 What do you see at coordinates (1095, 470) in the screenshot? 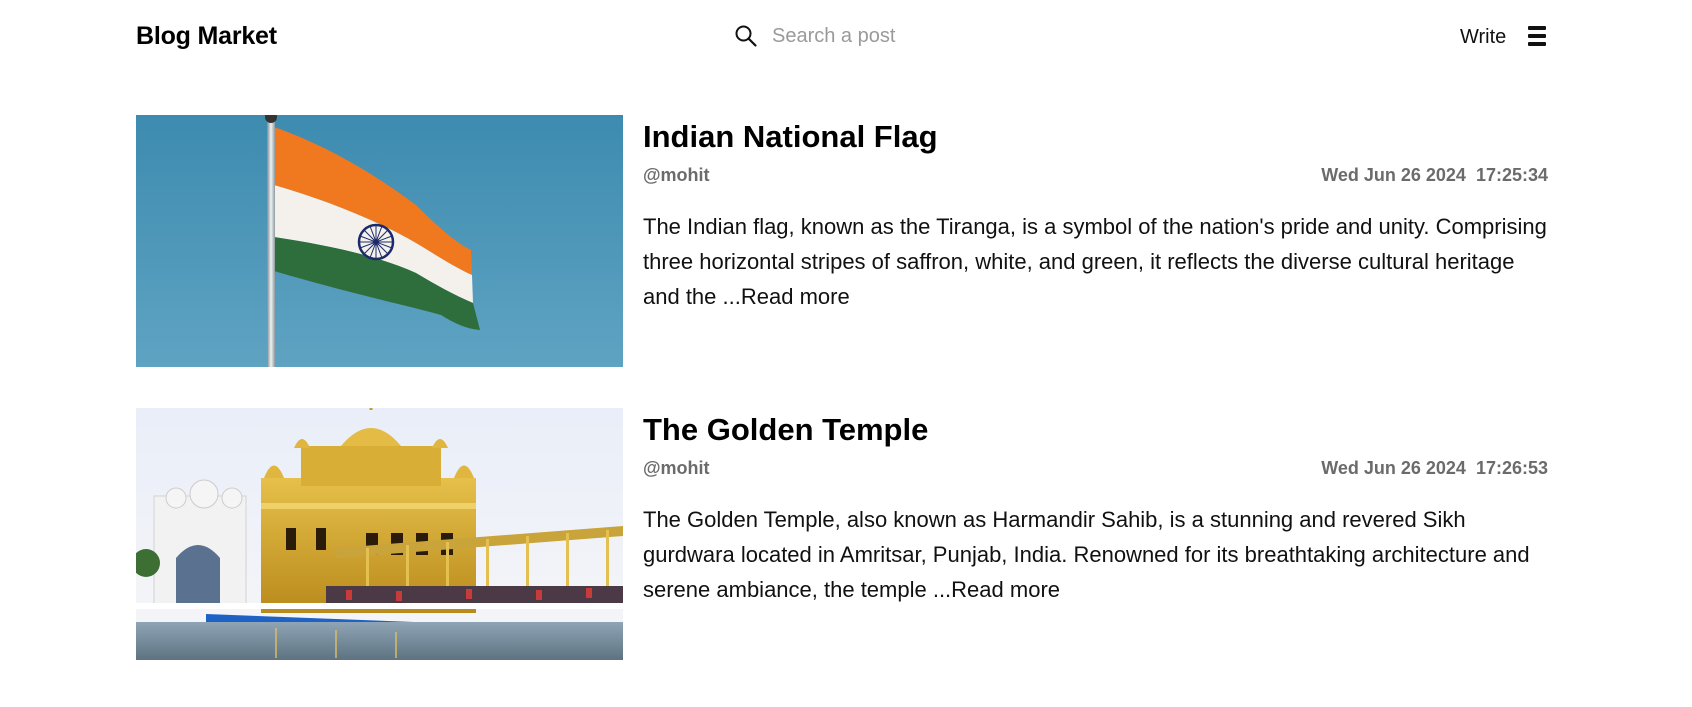
I see `post-meta: @mohit Wed Jun 26 2024 17:26:53` at bounding box center [1095, 470].